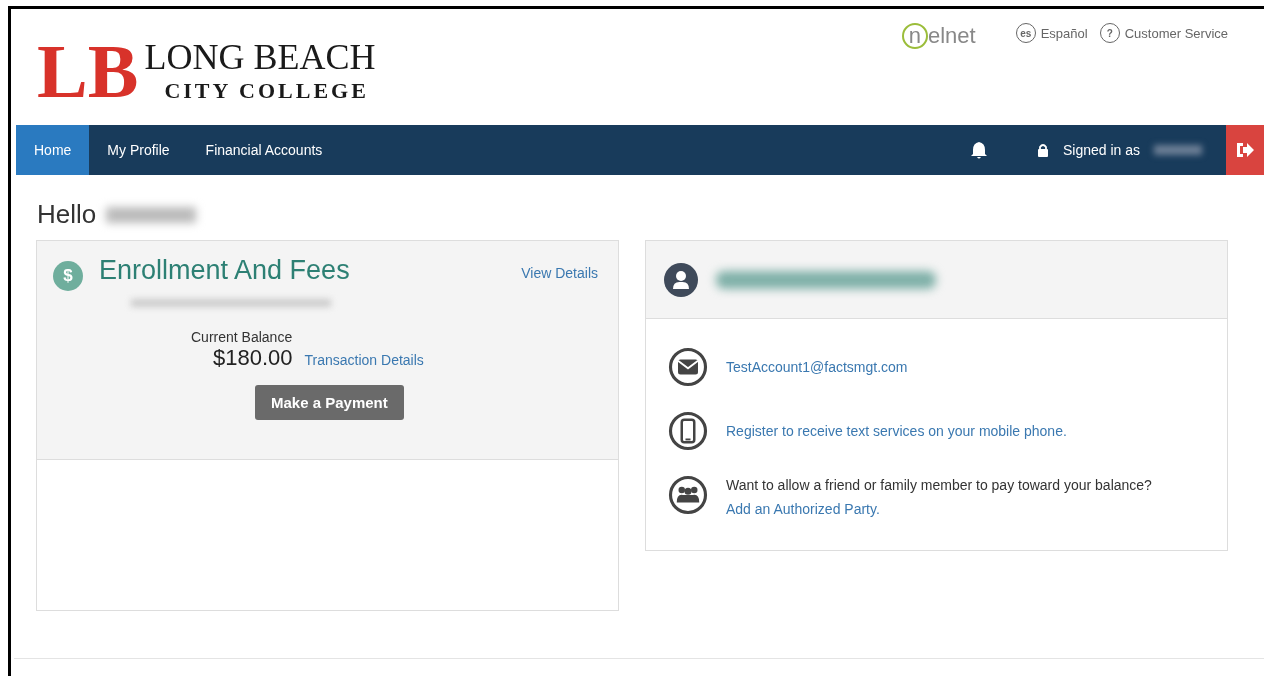  What do you see at coordinates (260, 58) in the screenshot?
I see `college-name: LONG BEACH` at bounding box center [260, 58].